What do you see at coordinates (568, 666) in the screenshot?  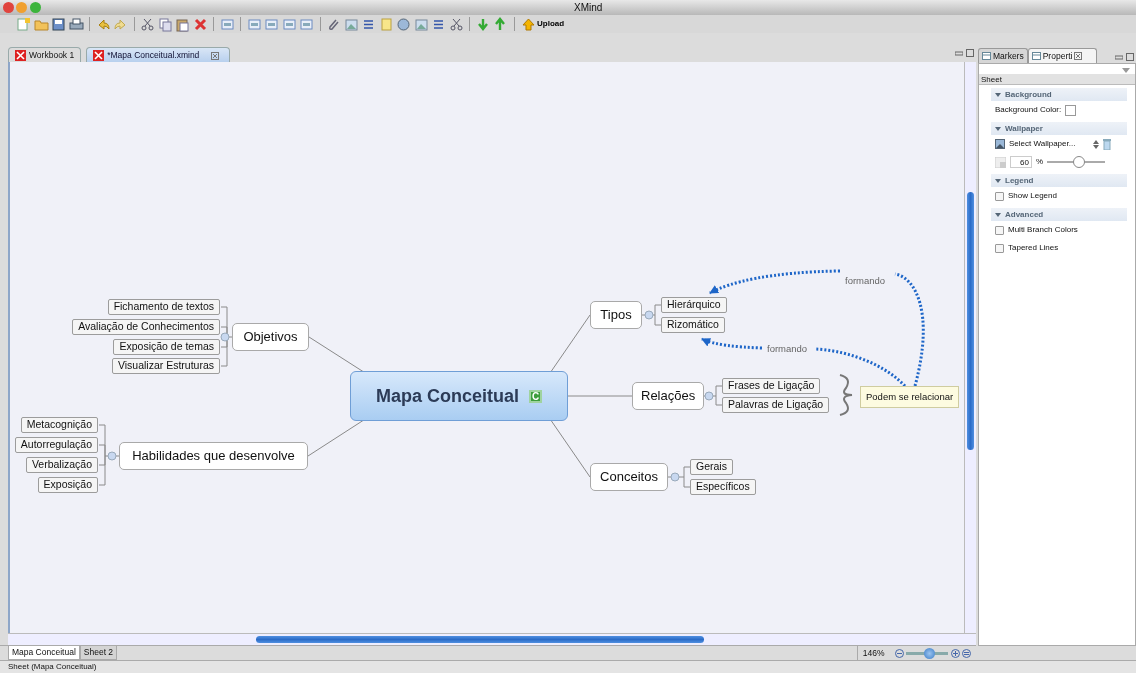 I see `status-text: Sheet (Mapa Conceitual)` at bounding box center [568, 666].